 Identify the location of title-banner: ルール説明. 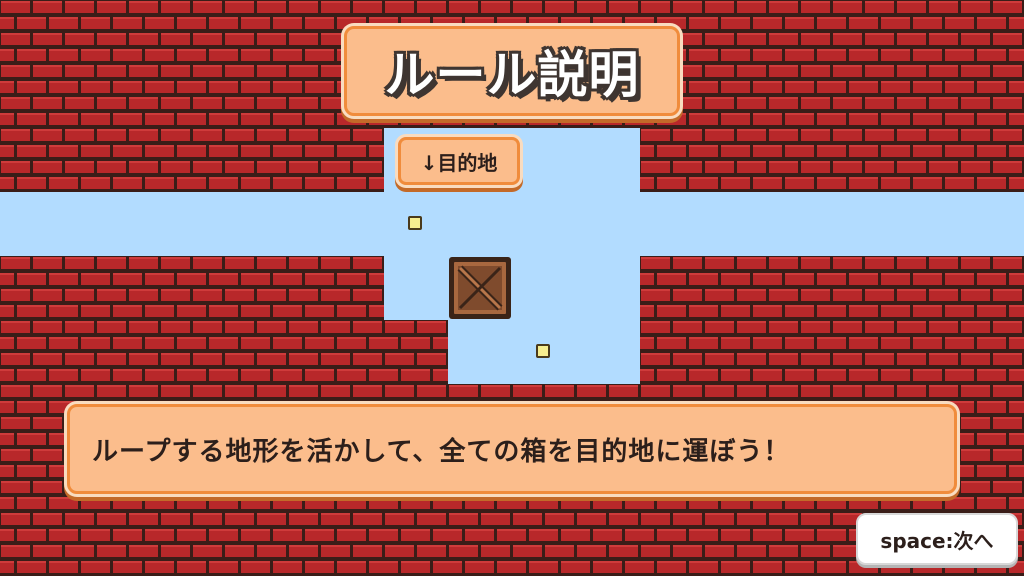
(512, 71).